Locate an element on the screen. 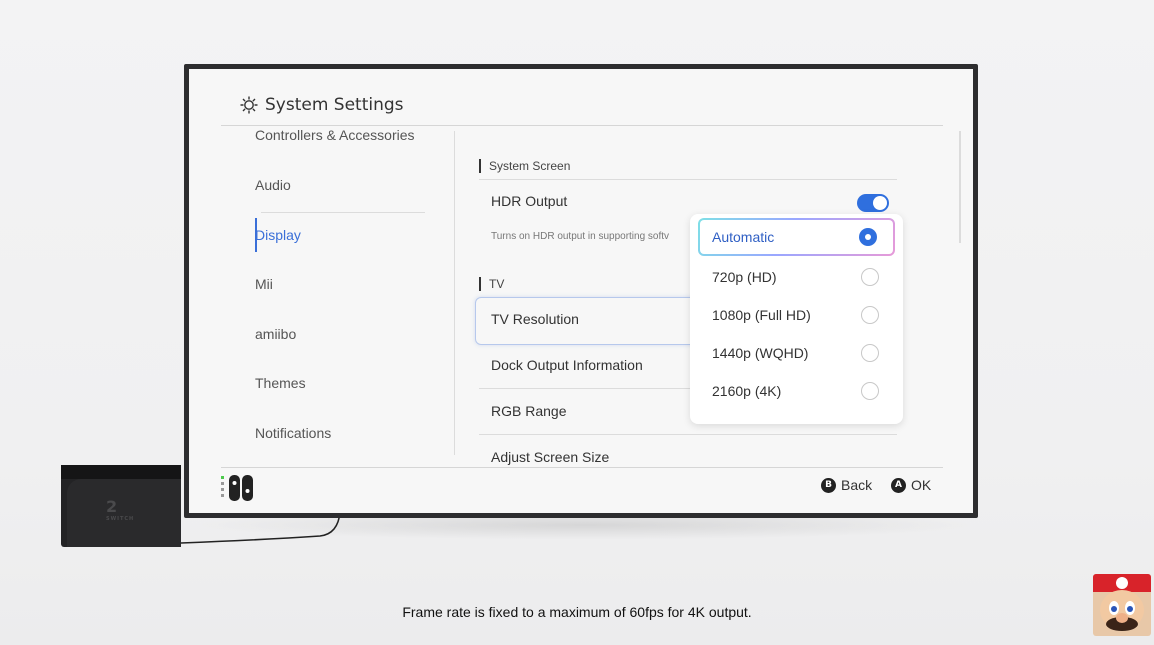 The height and width of the screenshot is (645, 1154). dock-output-info-item: Dock Output Information is located at coordinates (567, 365).